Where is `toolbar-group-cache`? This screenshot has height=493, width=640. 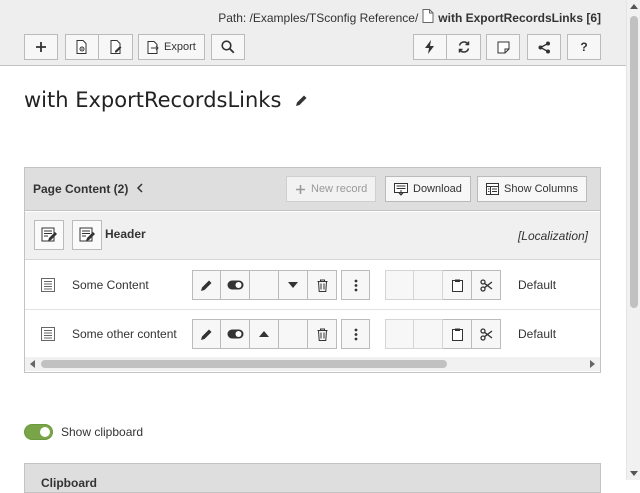
toolbar-group-cache is located at coordinates (447, 47).